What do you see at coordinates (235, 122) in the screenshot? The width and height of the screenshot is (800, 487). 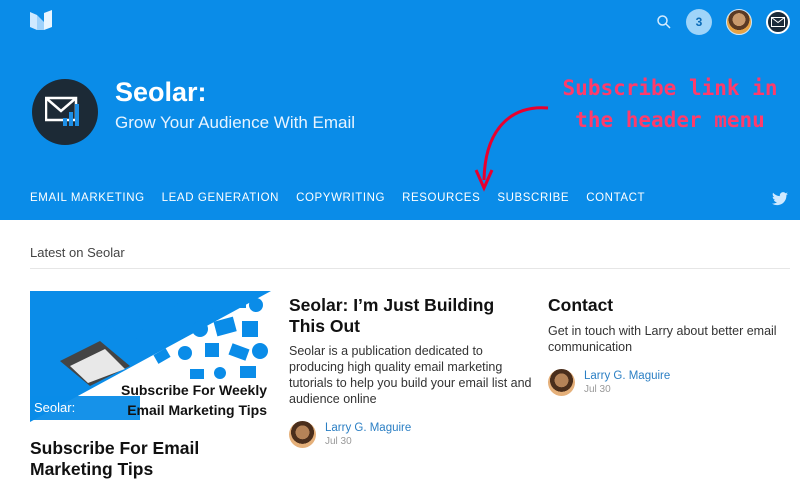 I see `brand-subtitle: Grow Your Audience With Email` at bounding box center [235, 122].